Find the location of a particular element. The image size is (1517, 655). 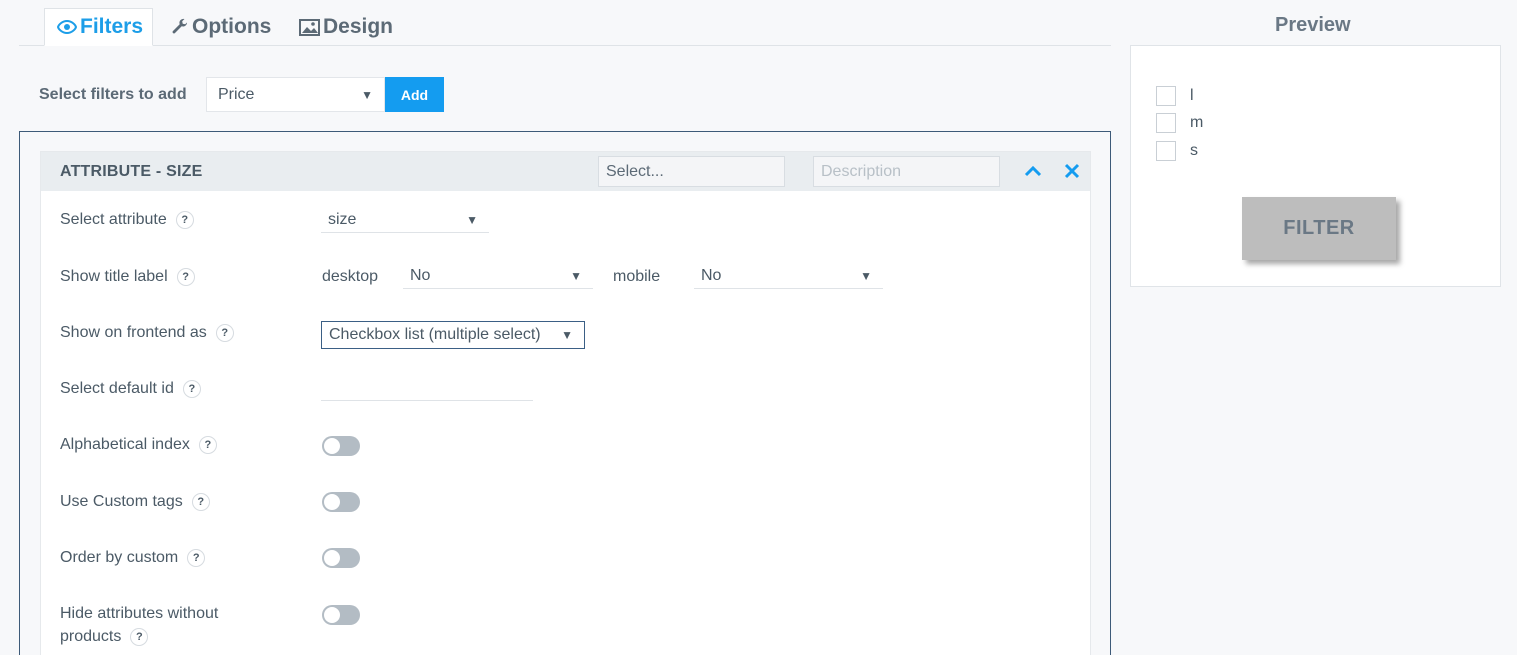

filter-type-value: Price is located at coordinates (236, 94).